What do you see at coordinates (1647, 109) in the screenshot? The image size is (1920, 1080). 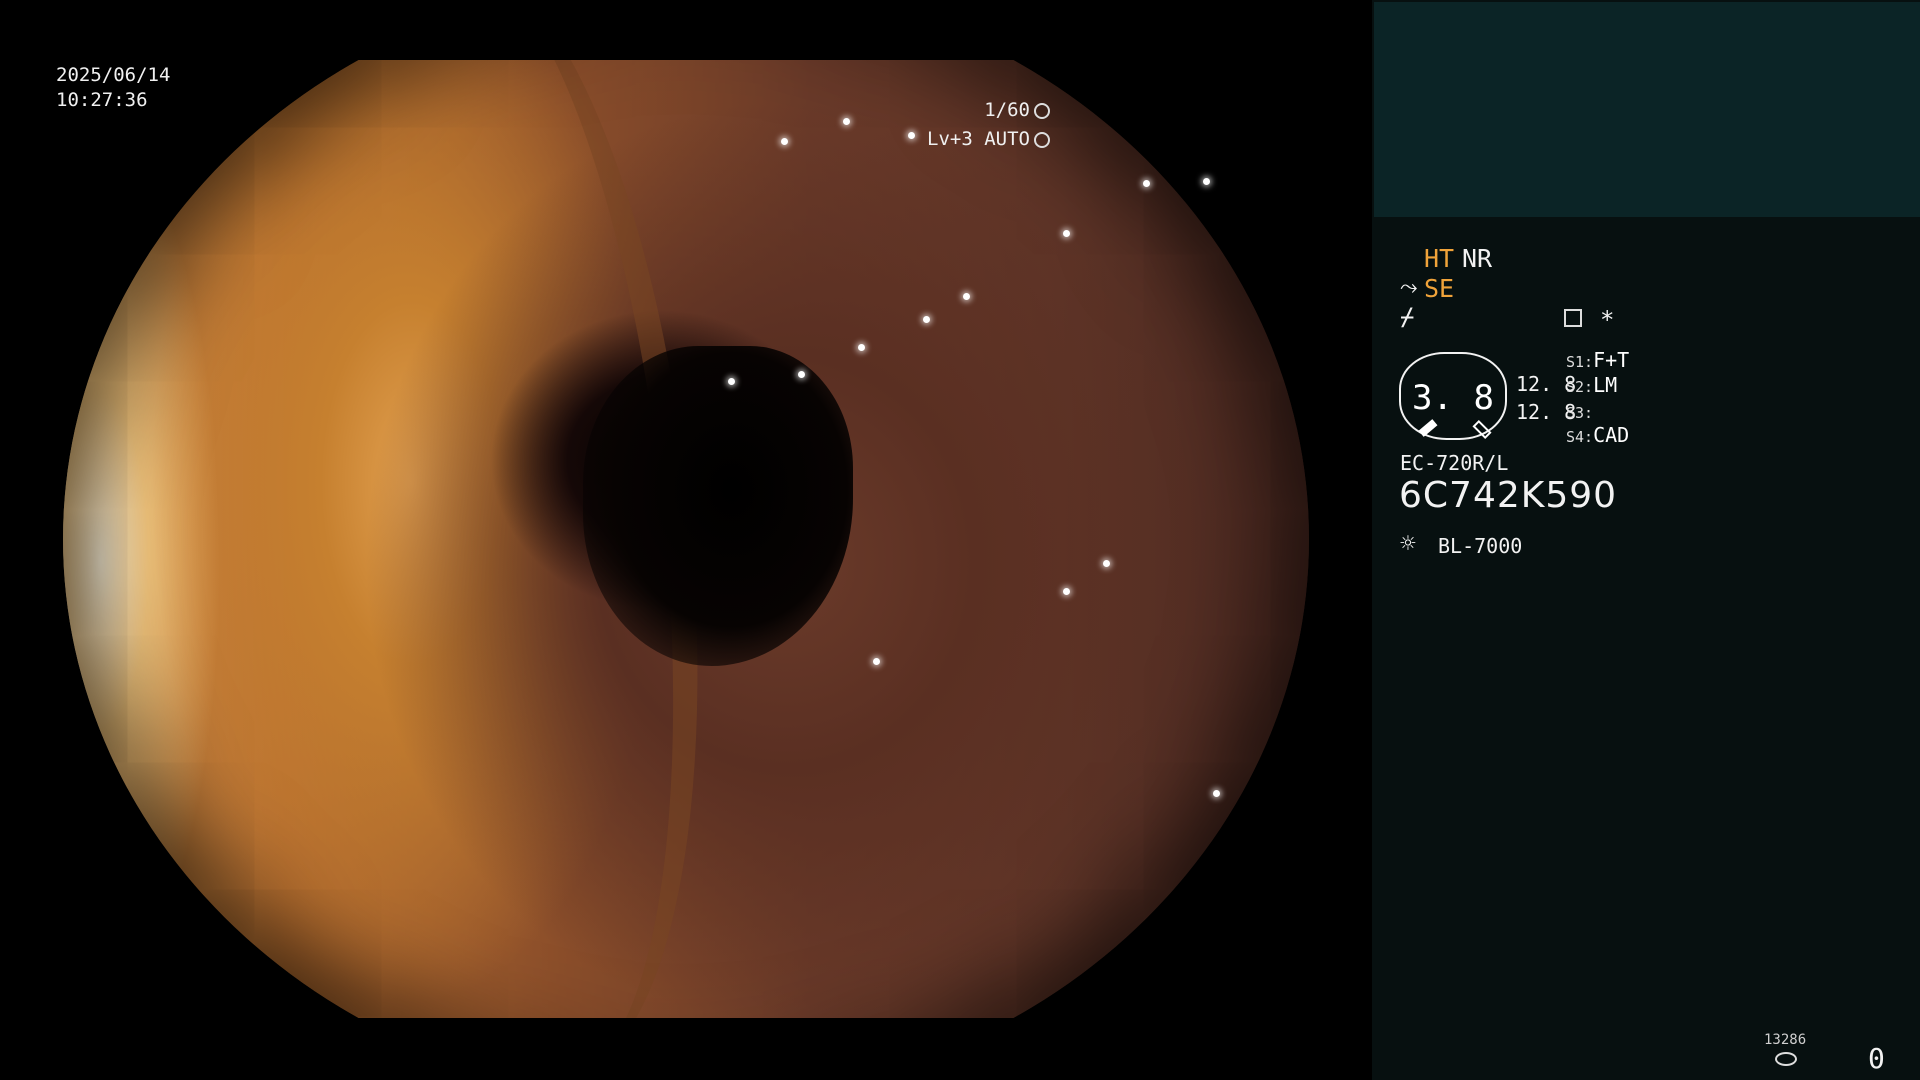 I see `panel-header-area` at bounding box center [1647, 109].